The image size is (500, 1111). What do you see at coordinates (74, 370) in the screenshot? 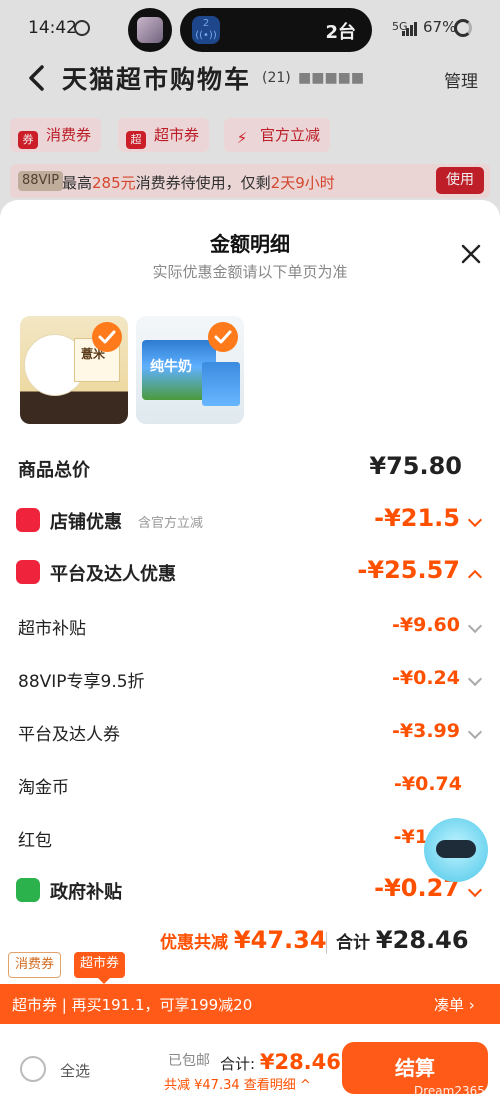
I see `product-thumbnail-barley: 薏米` at bounding box center [74, 370].